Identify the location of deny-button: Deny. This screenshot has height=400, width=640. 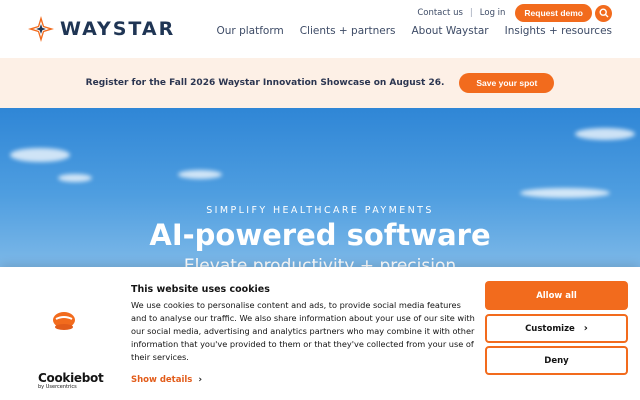
(556, 360).